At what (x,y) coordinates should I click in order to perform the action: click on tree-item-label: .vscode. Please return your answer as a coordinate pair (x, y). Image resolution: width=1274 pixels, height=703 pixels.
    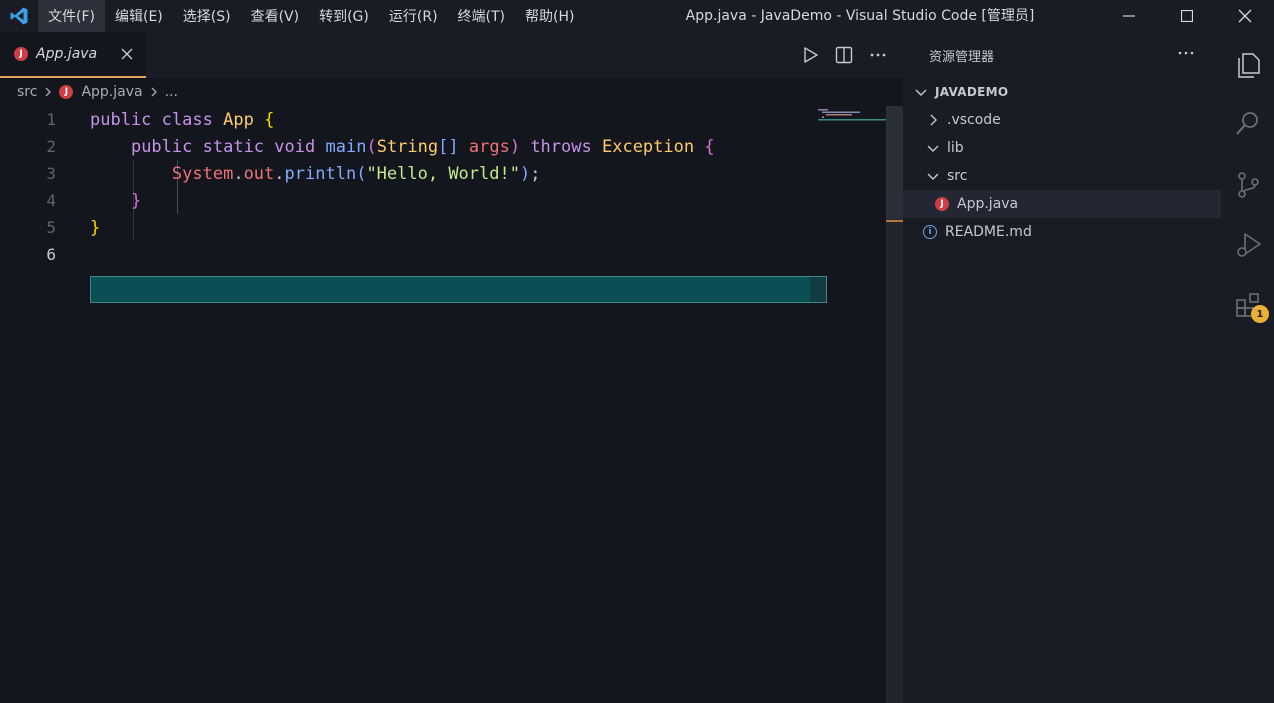
    Looking at the image, I should click on (974, 120).